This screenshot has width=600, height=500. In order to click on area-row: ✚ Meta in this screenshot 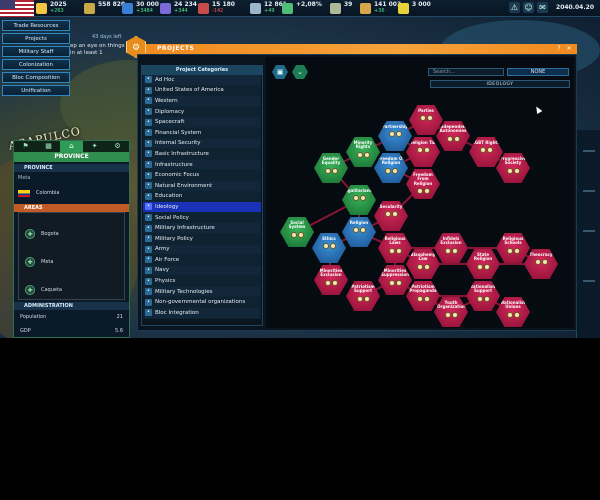, I will do `click(71, 262)`.